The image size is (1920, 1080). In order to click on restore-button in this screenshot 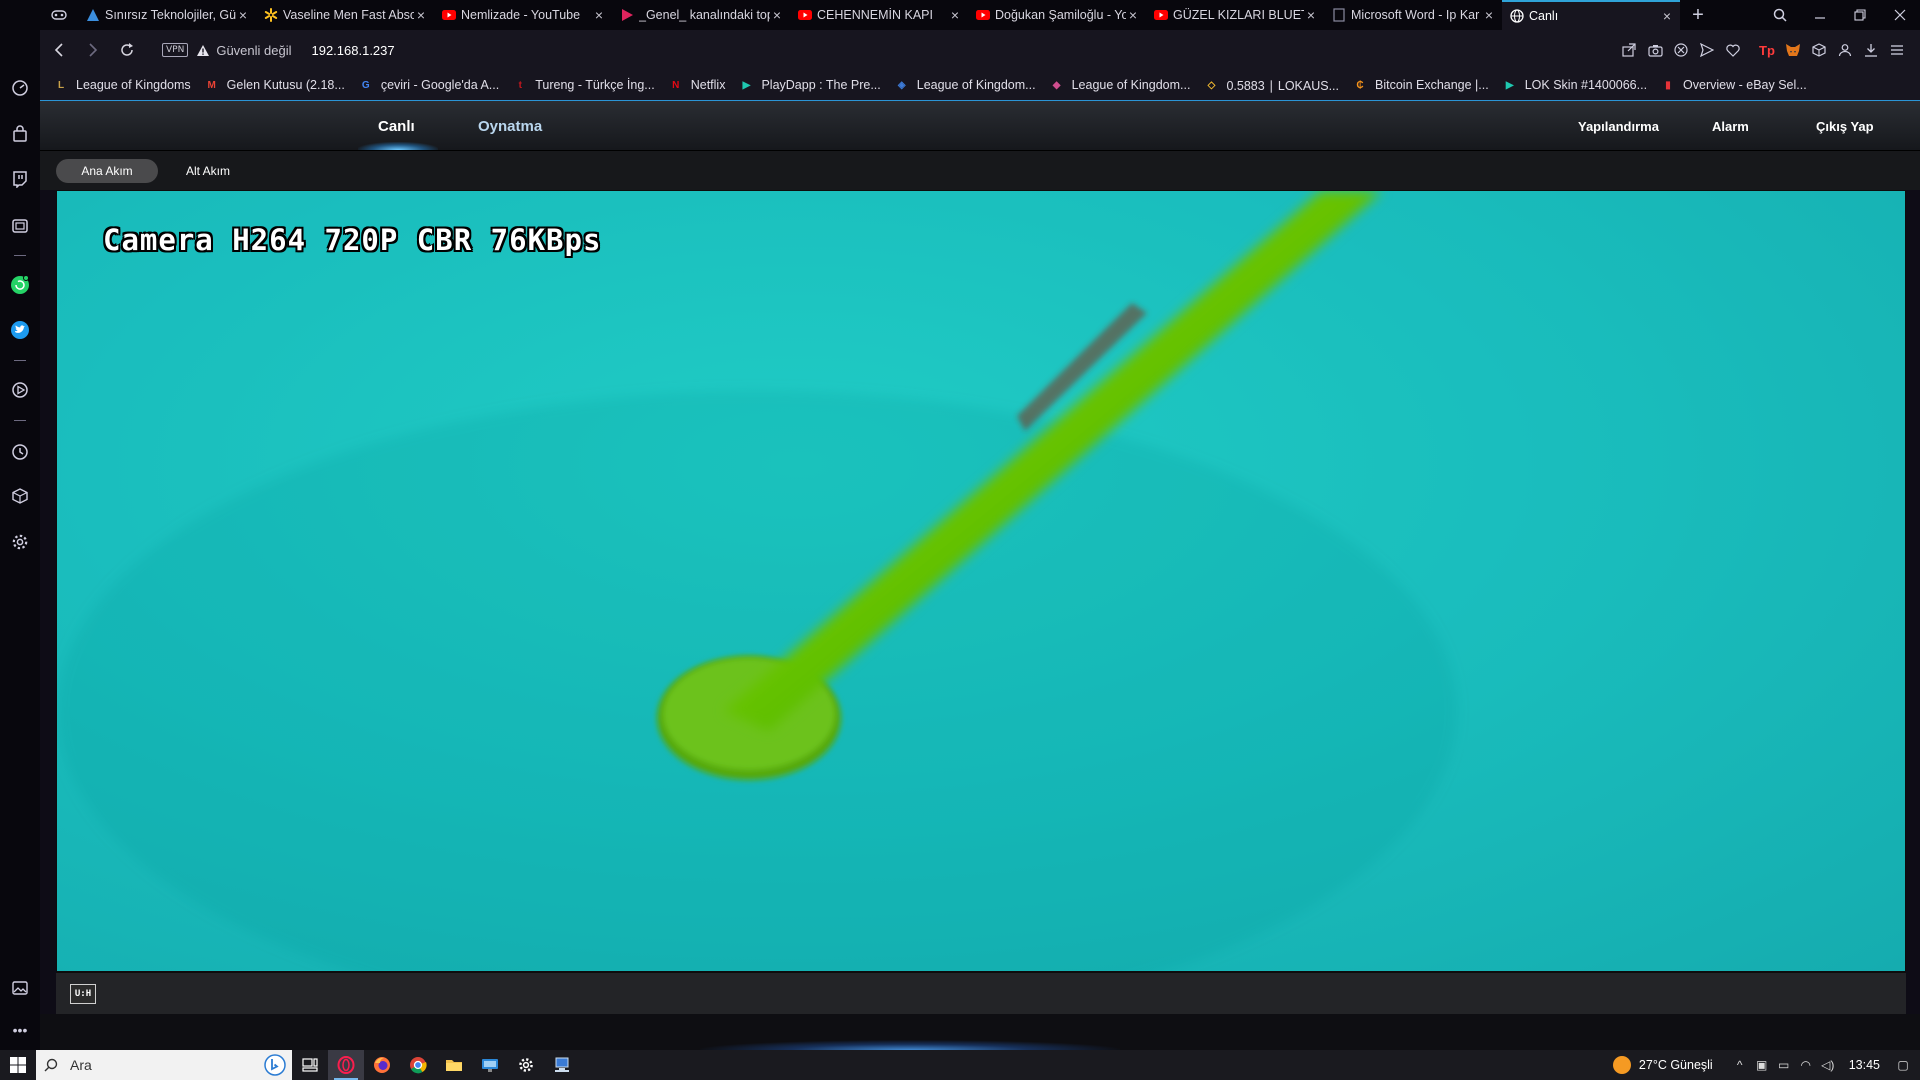, I will do `click(1860, 15)`.